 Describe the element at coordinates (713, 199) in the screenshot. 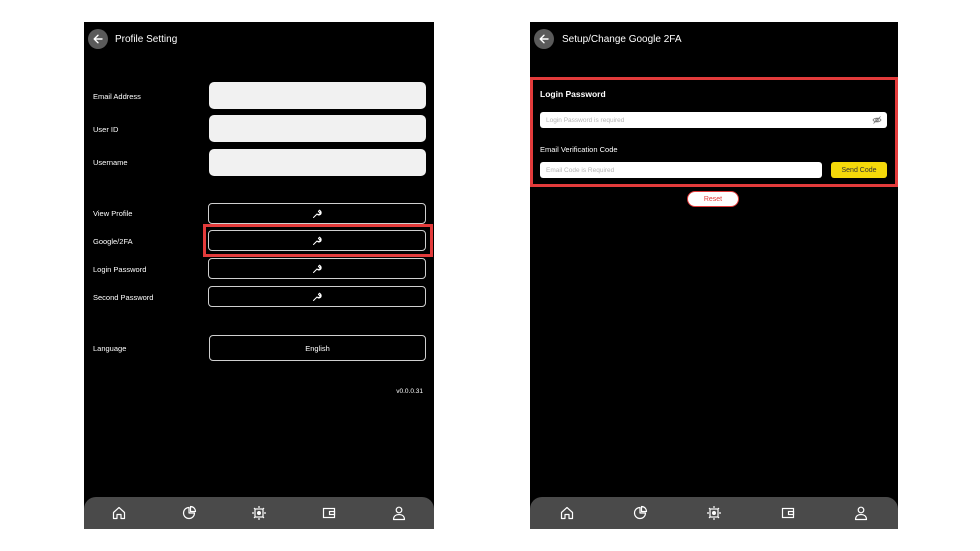

I see `reset-button: Reset` at that location.